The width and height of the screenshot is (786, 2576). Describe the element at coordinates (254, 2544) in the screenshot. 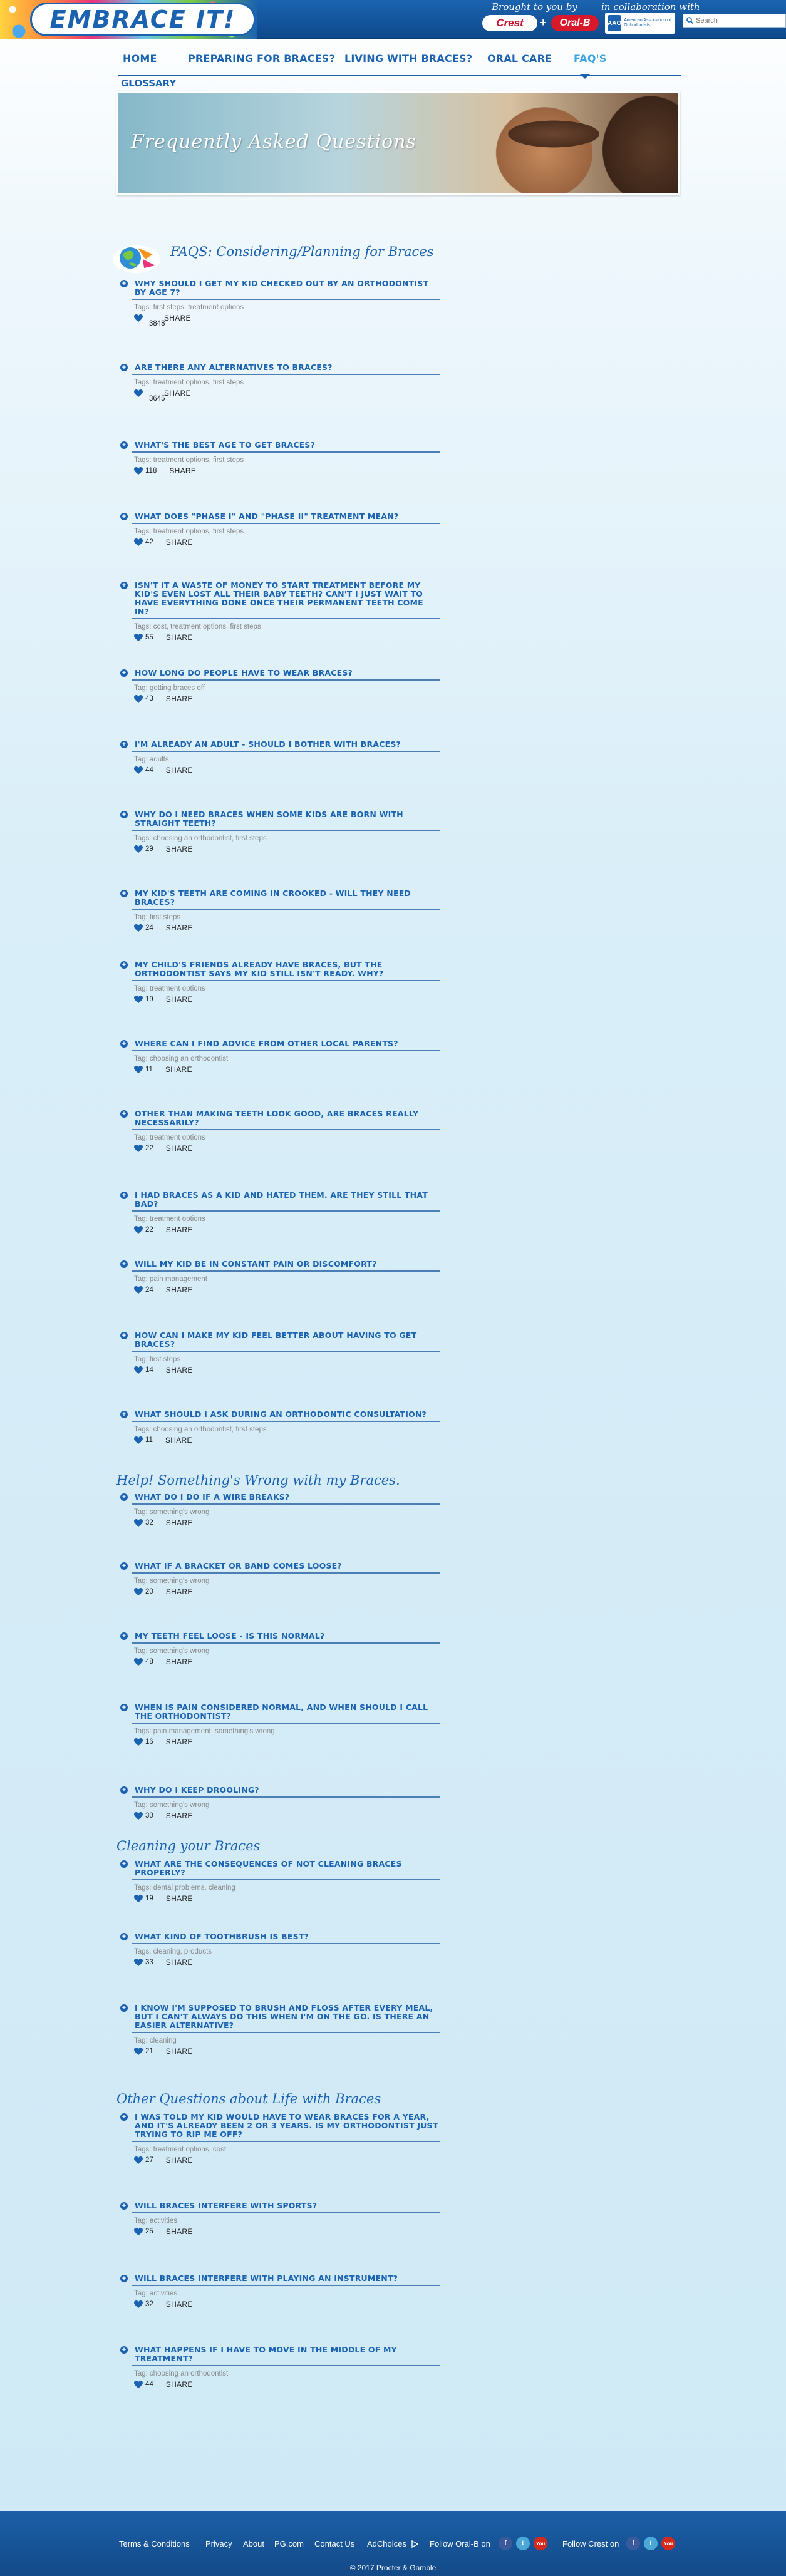

I see `footer-link-about: About` at that location.